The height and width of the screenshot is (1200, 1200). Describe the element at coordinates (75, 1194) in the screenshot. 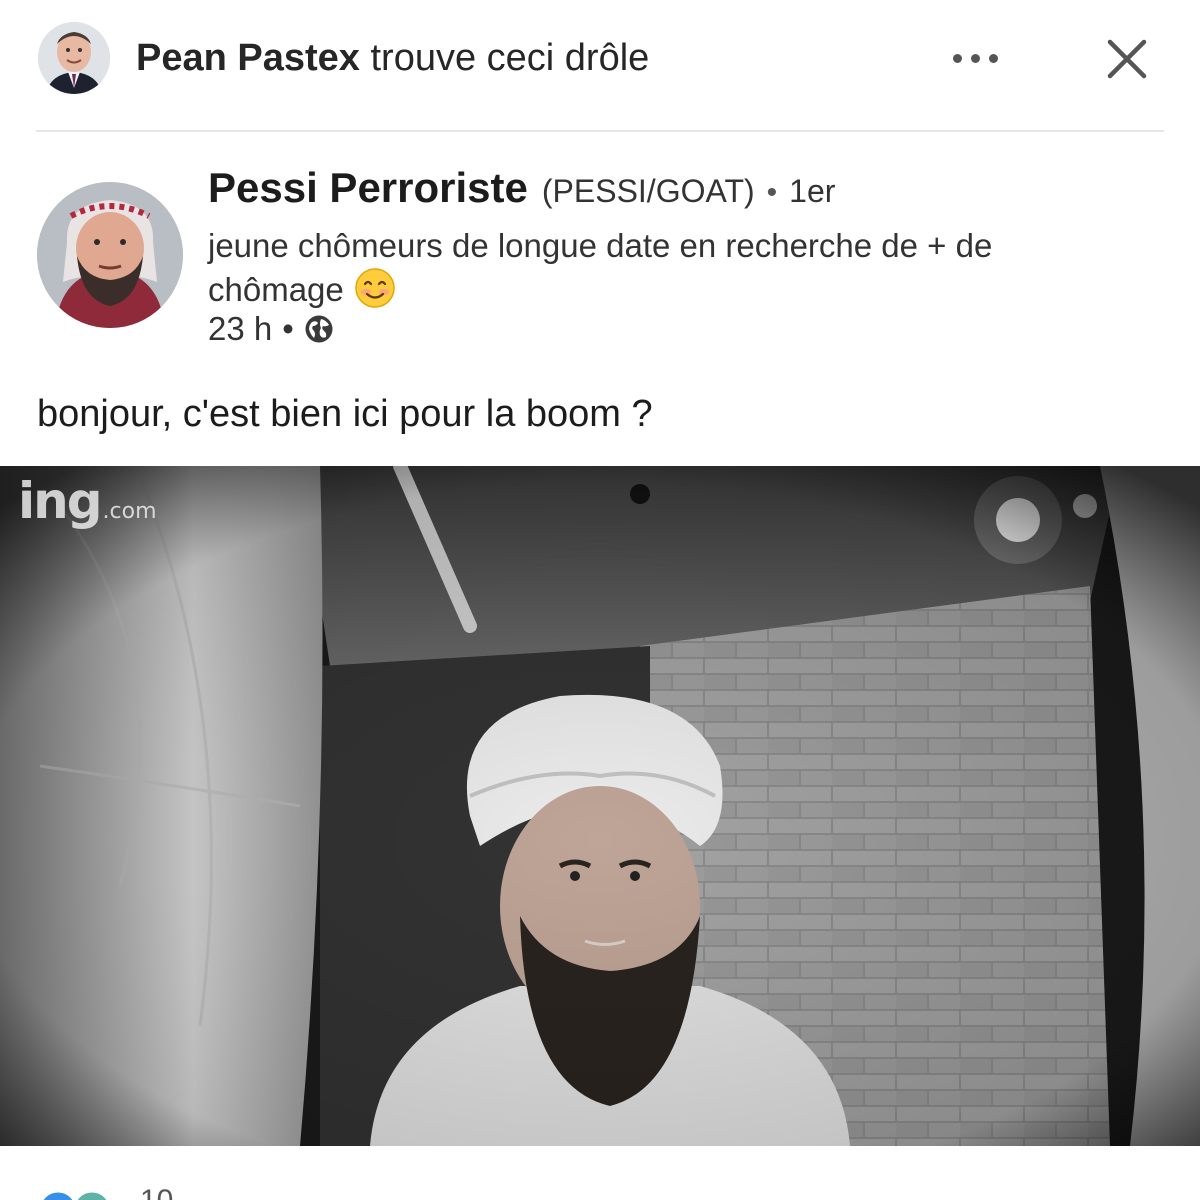

I see `reaction-icons-svg` at that location.